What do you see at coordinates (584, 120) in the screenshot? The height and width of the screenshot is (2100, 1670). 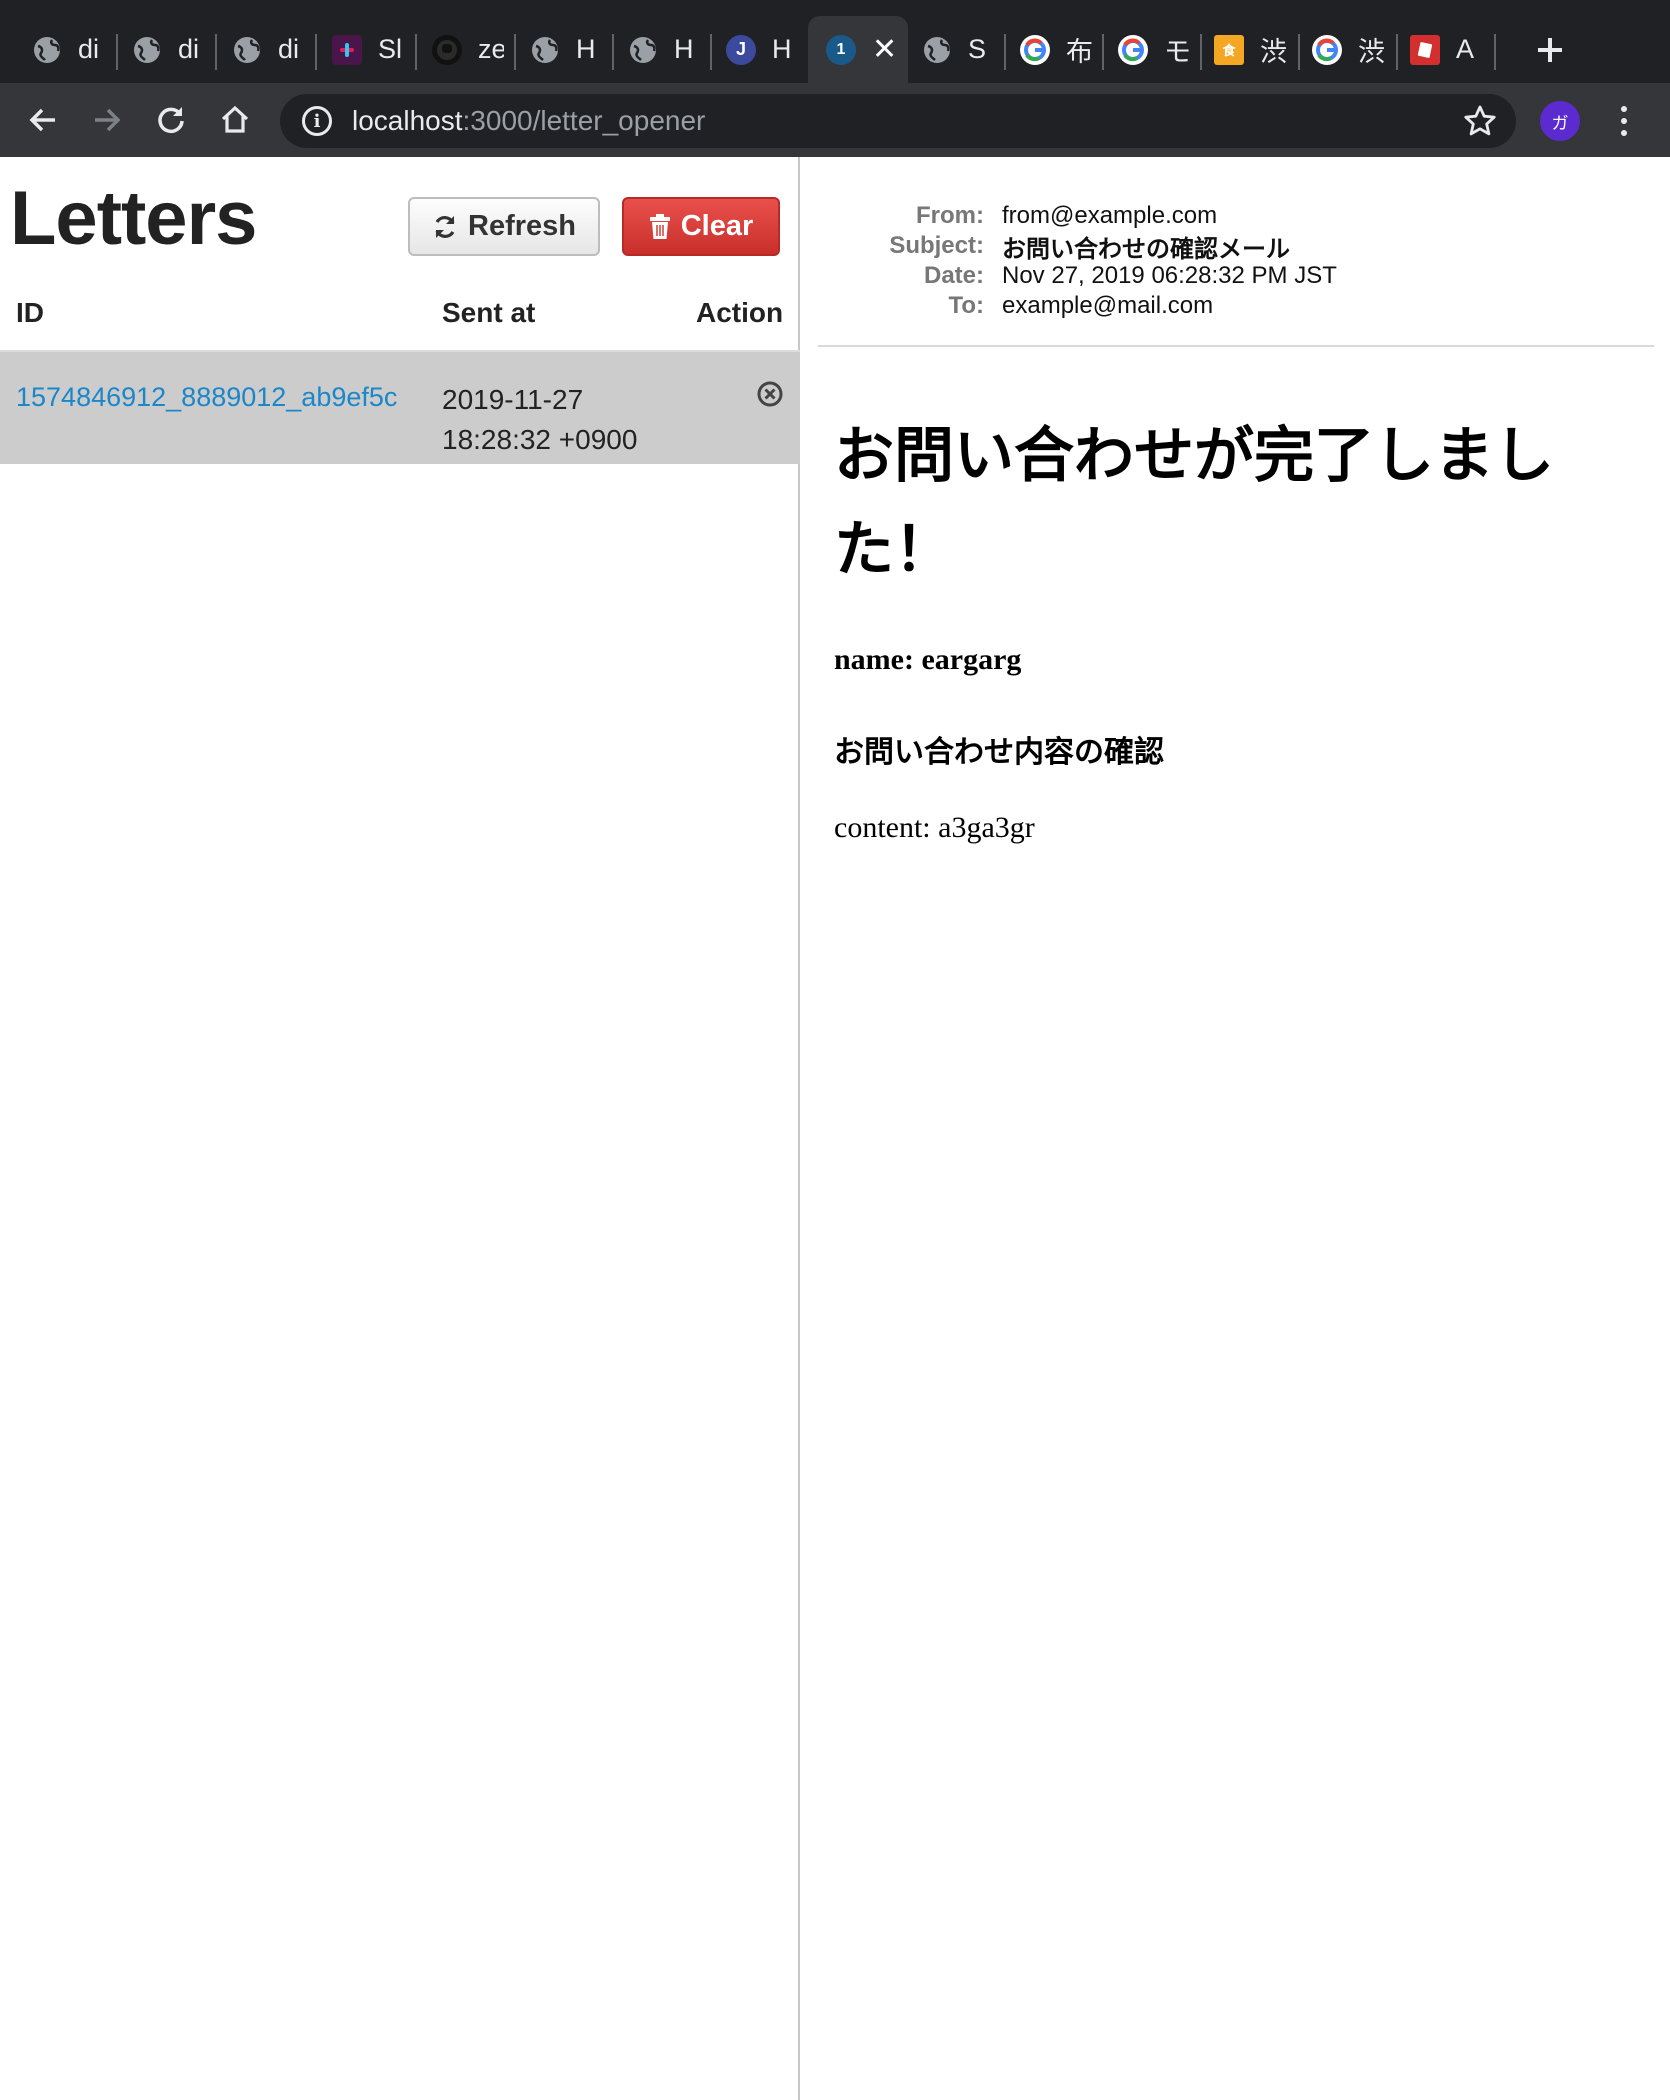 I see `url-path: :3000/letter_opener` at bounding box center [584, 120].